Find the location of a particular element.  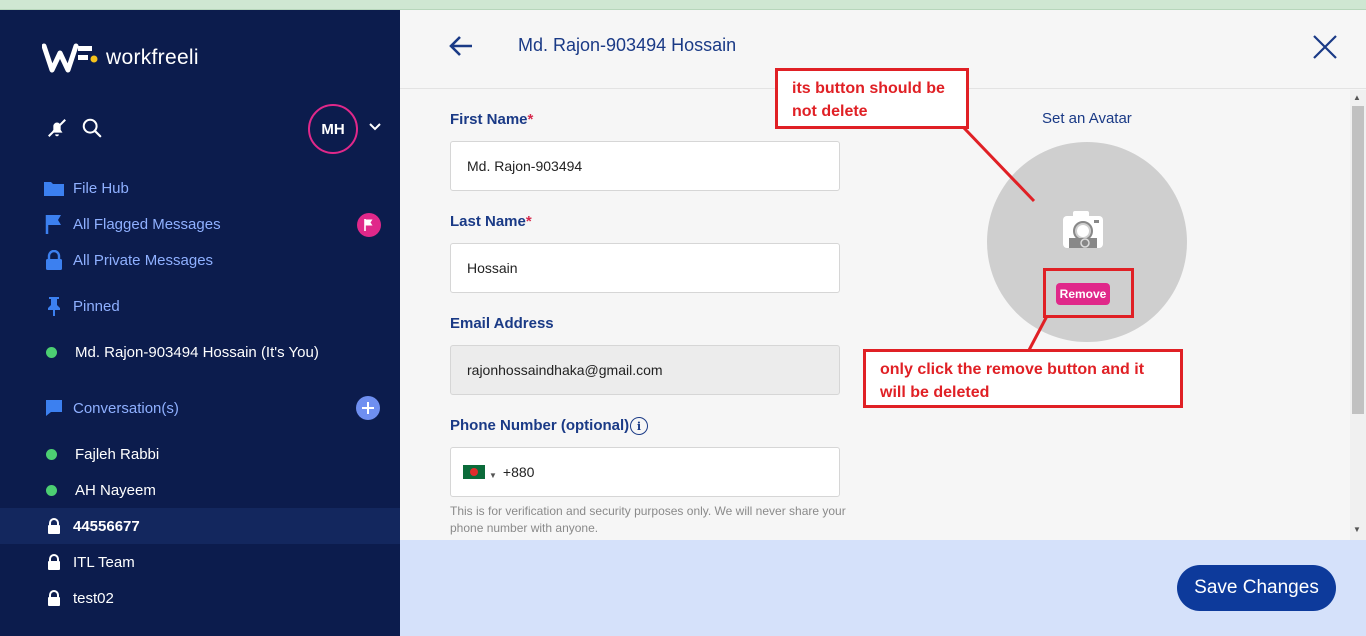

page-title: Md. Rajon-903494 Hossain is located at coordinates (627, 45).